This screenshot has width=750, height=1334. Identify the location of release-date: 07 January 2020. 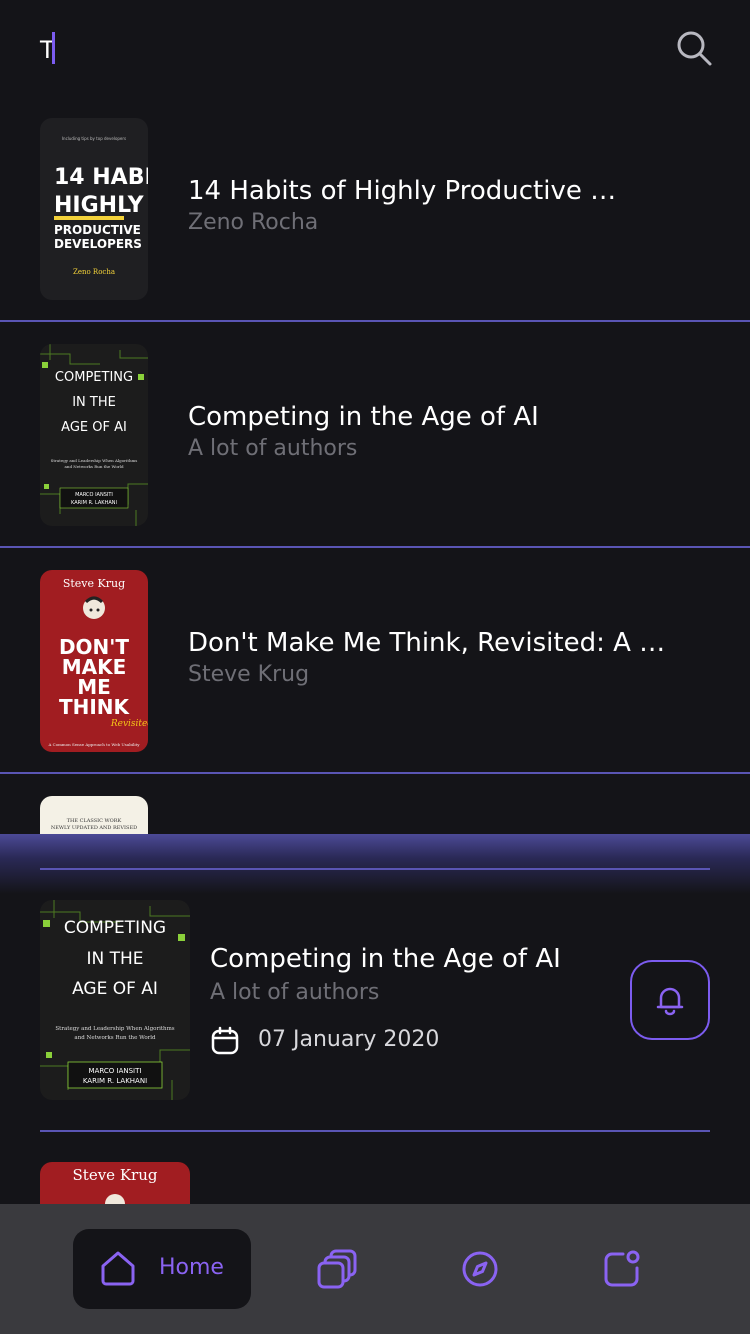
(349, 1039).